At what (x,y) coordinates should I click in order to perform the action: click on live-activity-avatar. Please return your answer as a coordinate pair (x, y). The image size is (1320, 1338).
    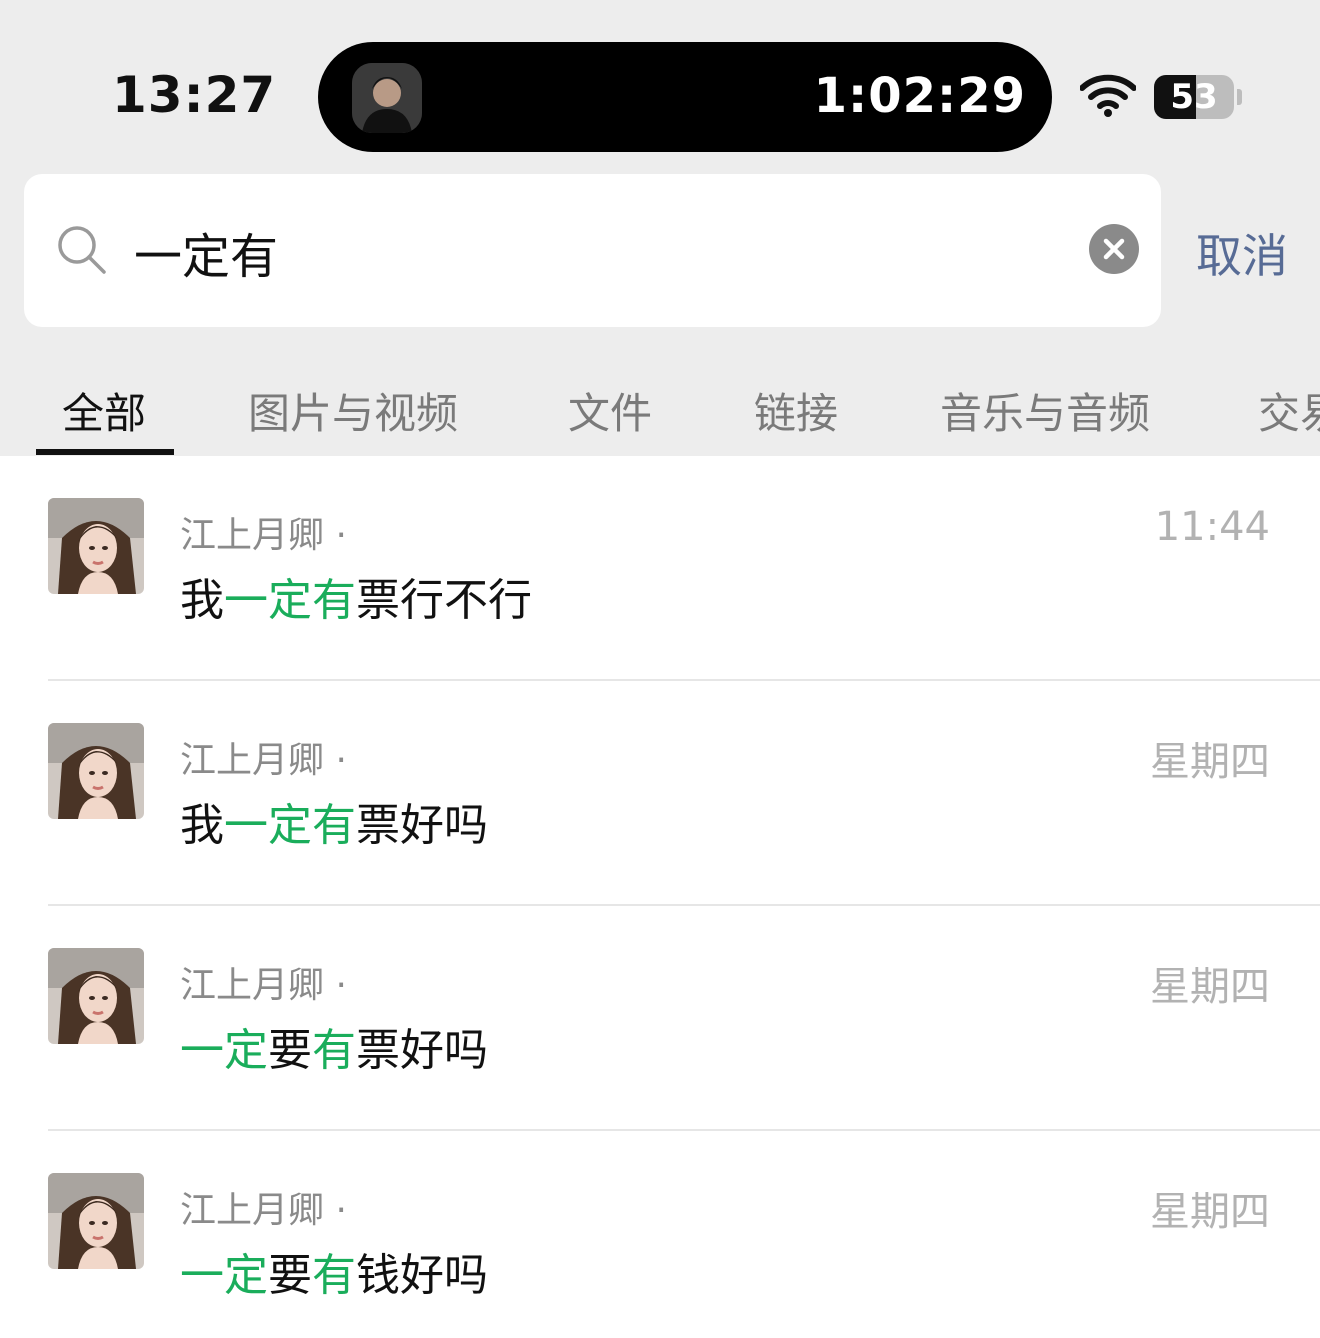
    Looking at the image, I should click on (387, 98).